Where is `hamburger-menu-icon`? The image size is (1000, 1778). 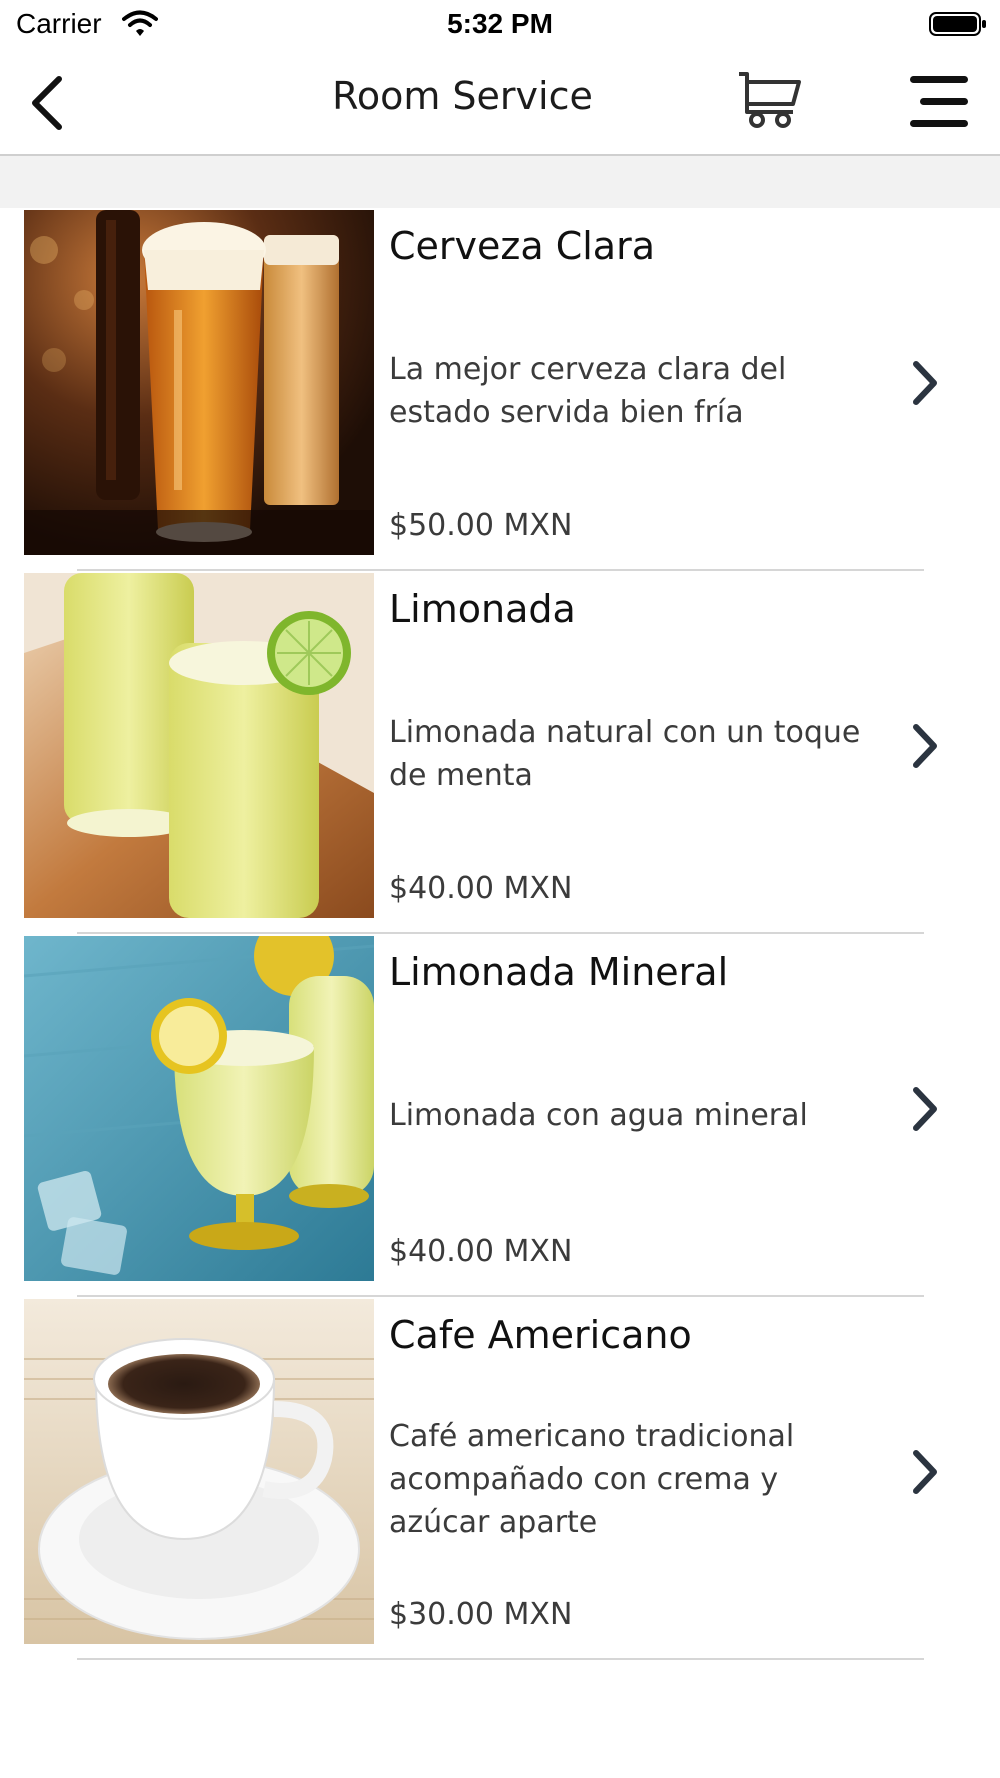
hamburger-menu-icon is located at coordinates (939, 101).